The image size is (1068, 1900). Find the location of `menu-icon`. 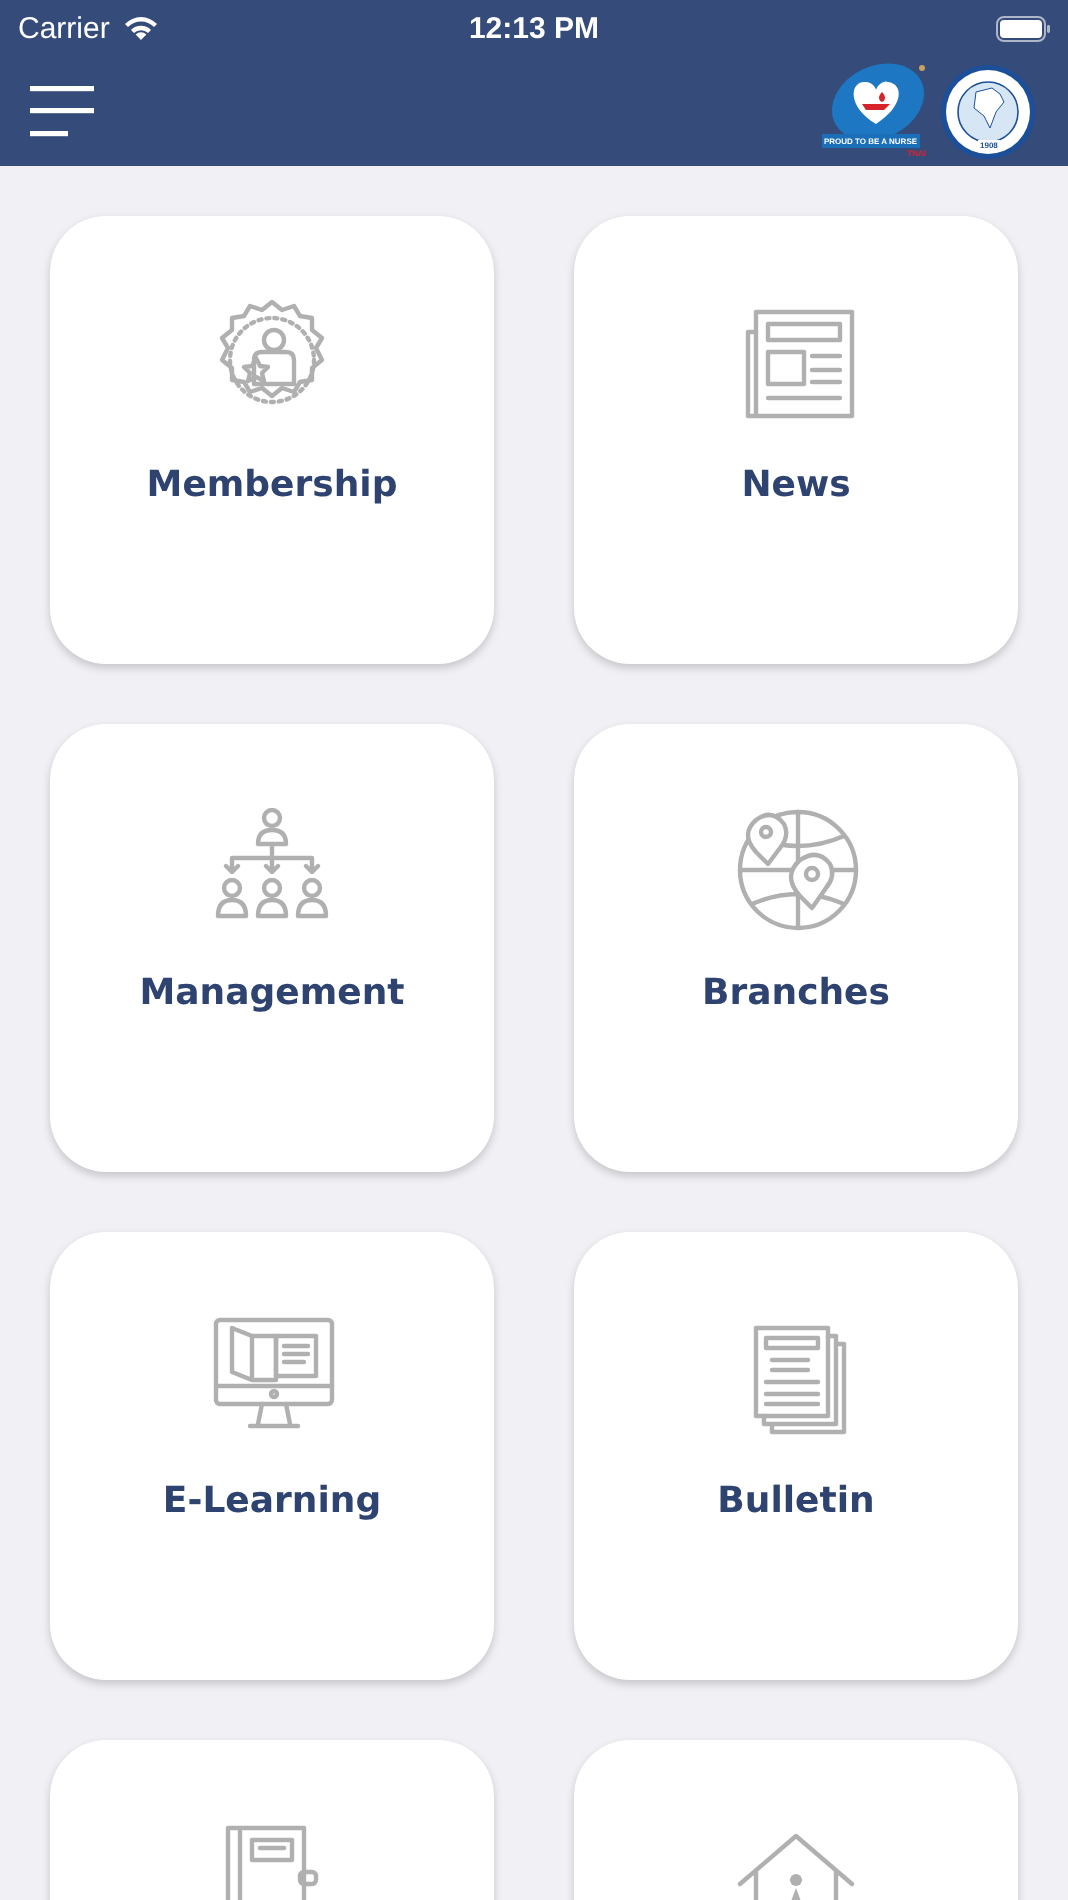

menu-icon is located at coordinates (62, 111).